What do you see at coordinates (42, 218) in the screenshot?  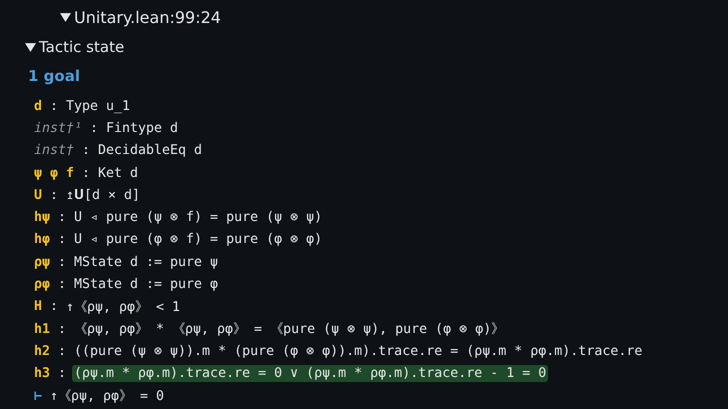 I see `hypothesis-name: hψ` at bounding box center [42, 218].